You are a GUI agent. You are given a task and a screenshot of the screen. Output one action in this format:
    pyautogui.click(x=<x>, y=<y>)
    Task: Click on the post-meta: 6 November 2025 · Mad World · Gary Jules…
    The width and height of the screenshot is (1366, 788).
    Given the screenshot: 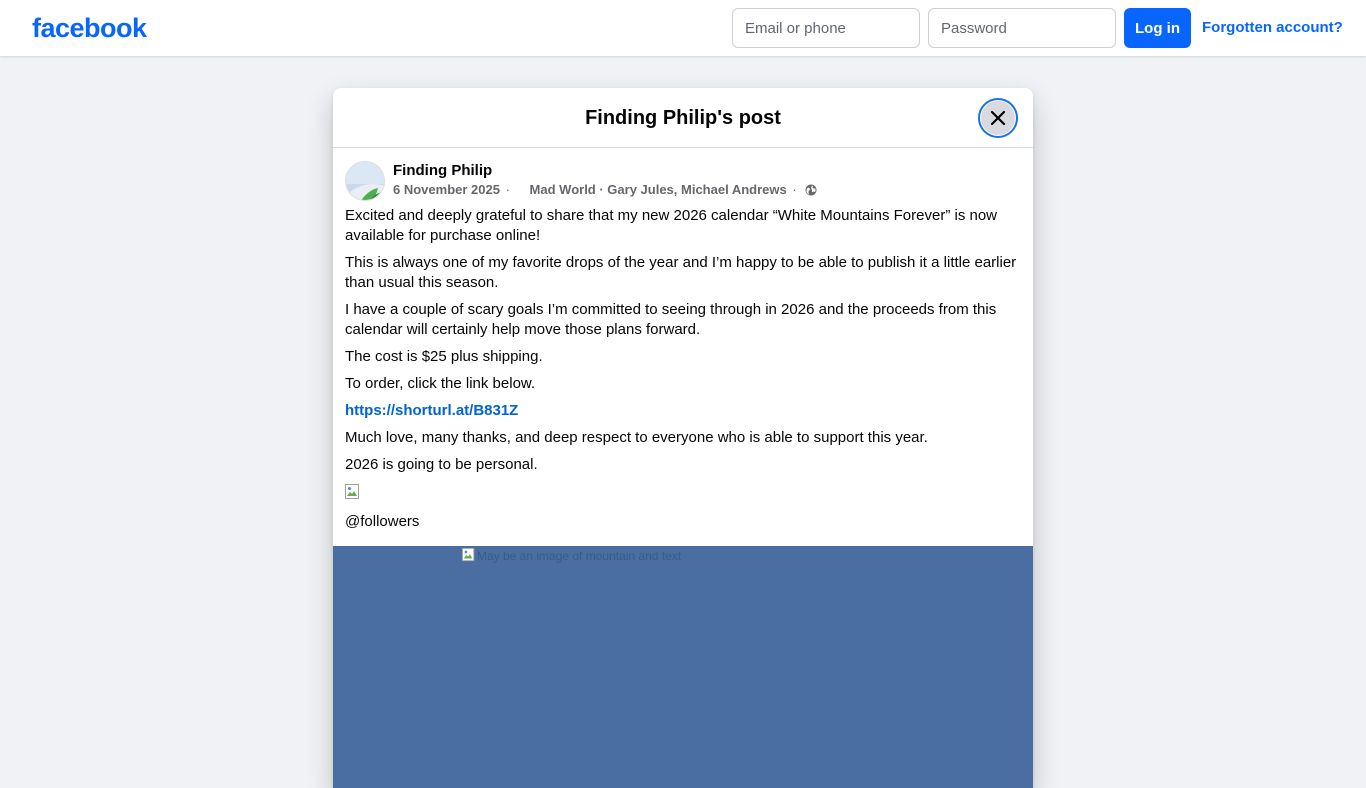 What is the action you would take?
    pyautogui.click(x=605, y=190)
    